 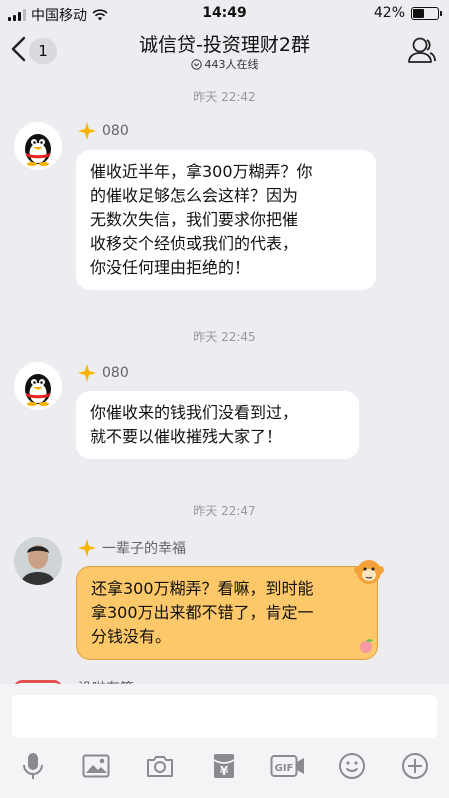 I want to click on red-packet-icon: ¥, so click(x=224, y=766).